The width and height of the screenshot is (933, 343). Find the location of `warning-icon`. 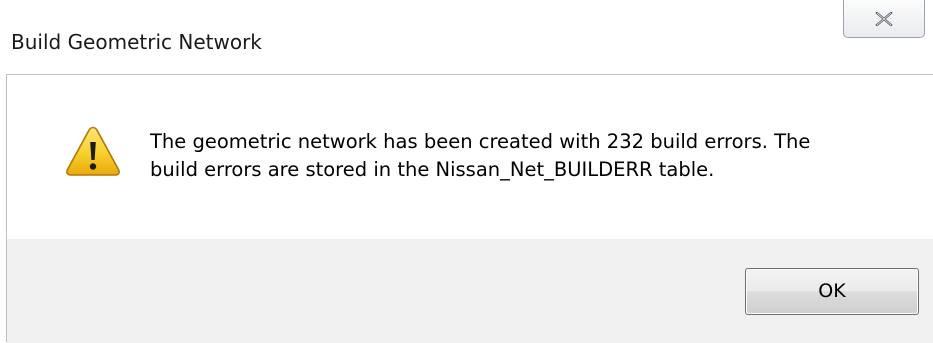

warning-icon is located at coordinates (93, 151).